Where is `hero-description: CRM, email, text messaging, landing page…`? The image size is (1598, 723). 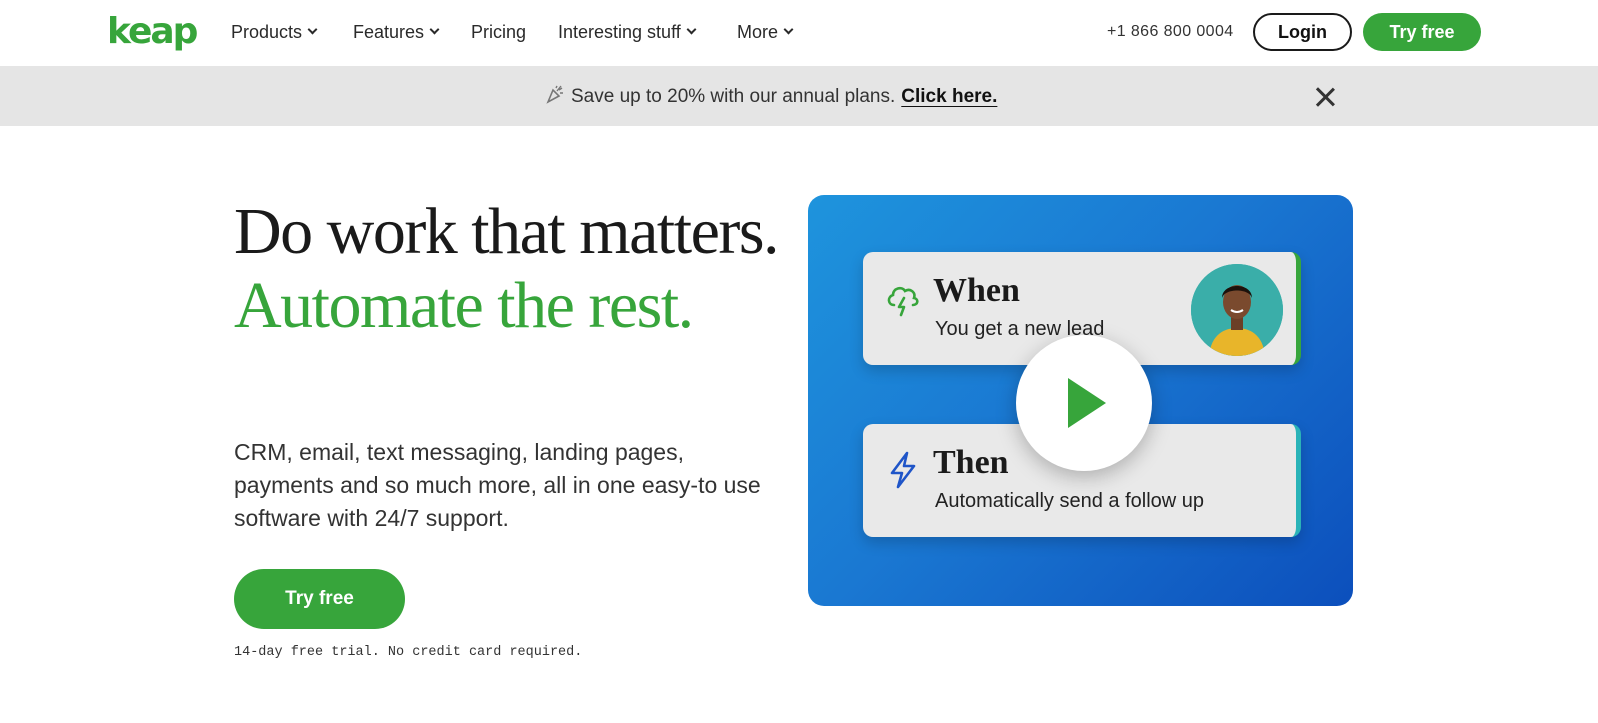
hero-description: CRM, email, text messaging, landing page… is located at coordinates (497, 485).